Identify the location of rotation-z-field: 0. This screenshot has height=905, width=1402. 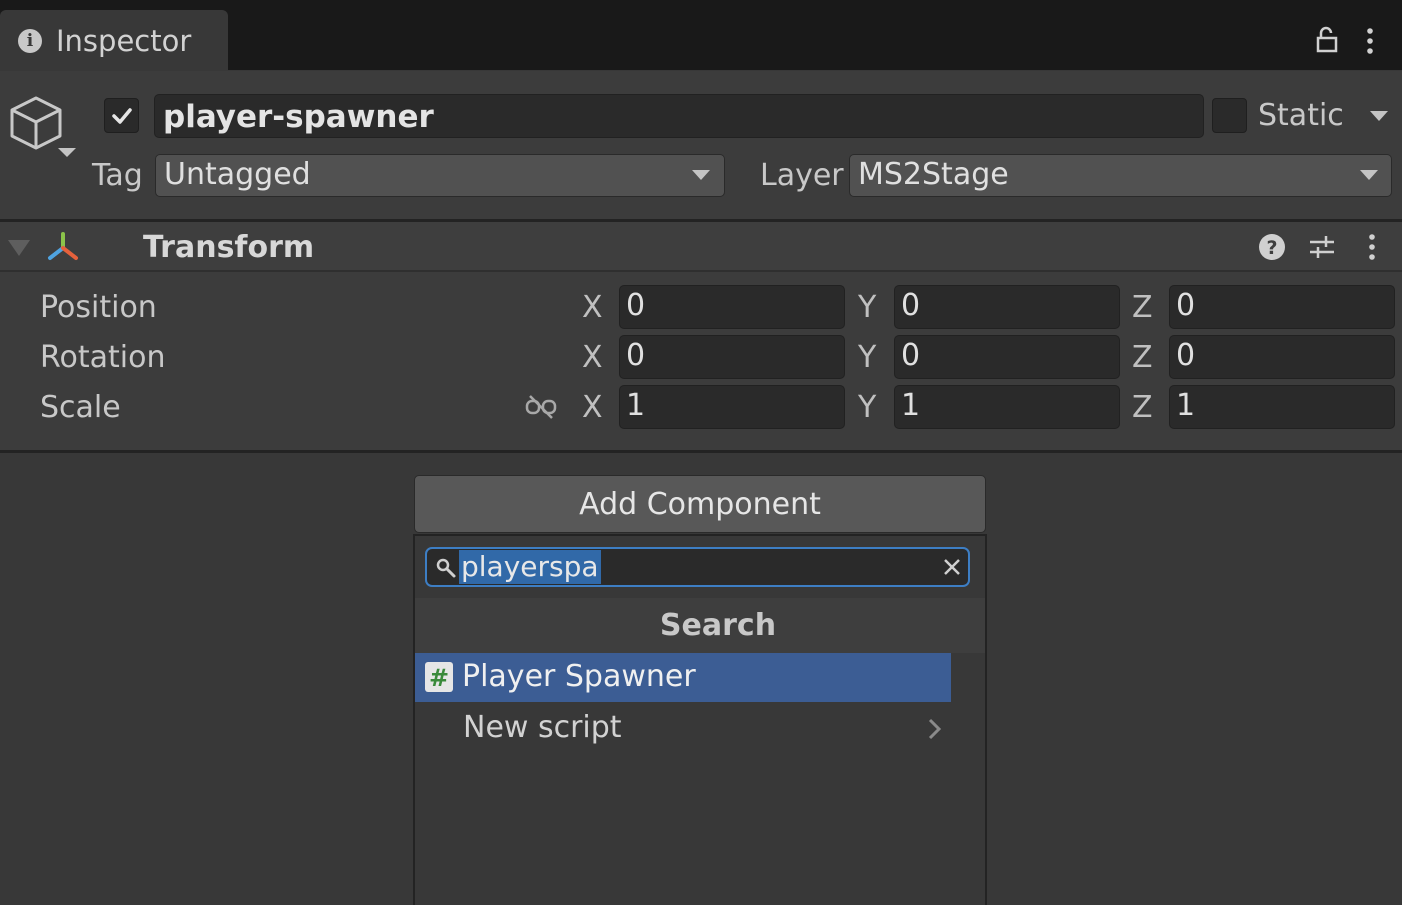
(1282, 357).